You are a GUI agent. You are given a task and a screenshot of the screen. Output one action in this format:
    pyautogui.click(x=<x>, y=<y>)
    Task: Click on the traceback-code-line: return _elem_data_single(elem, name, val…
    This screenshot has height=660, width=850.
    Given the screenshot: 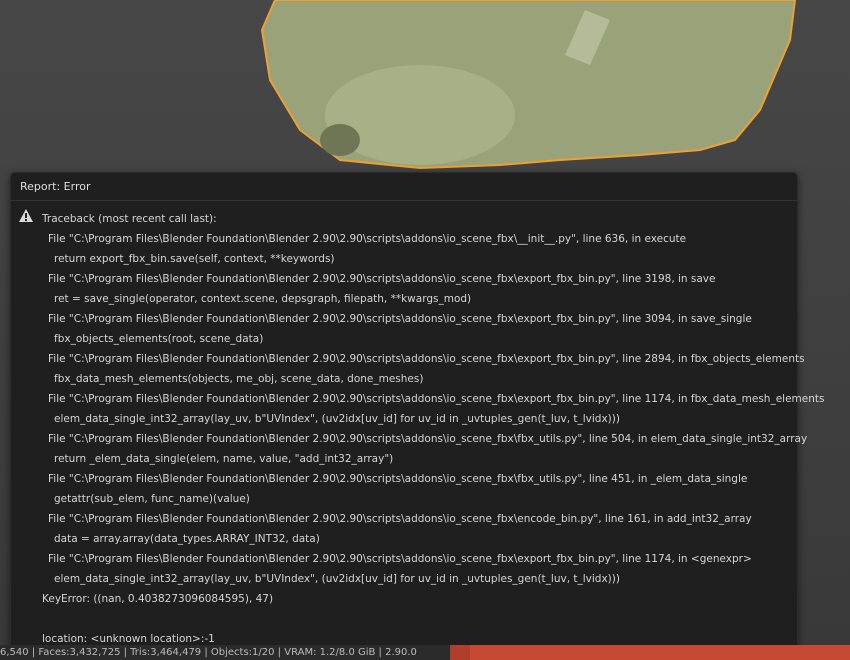 What is the action you would take?
    pyautogui.click(x=224, y=459)
    